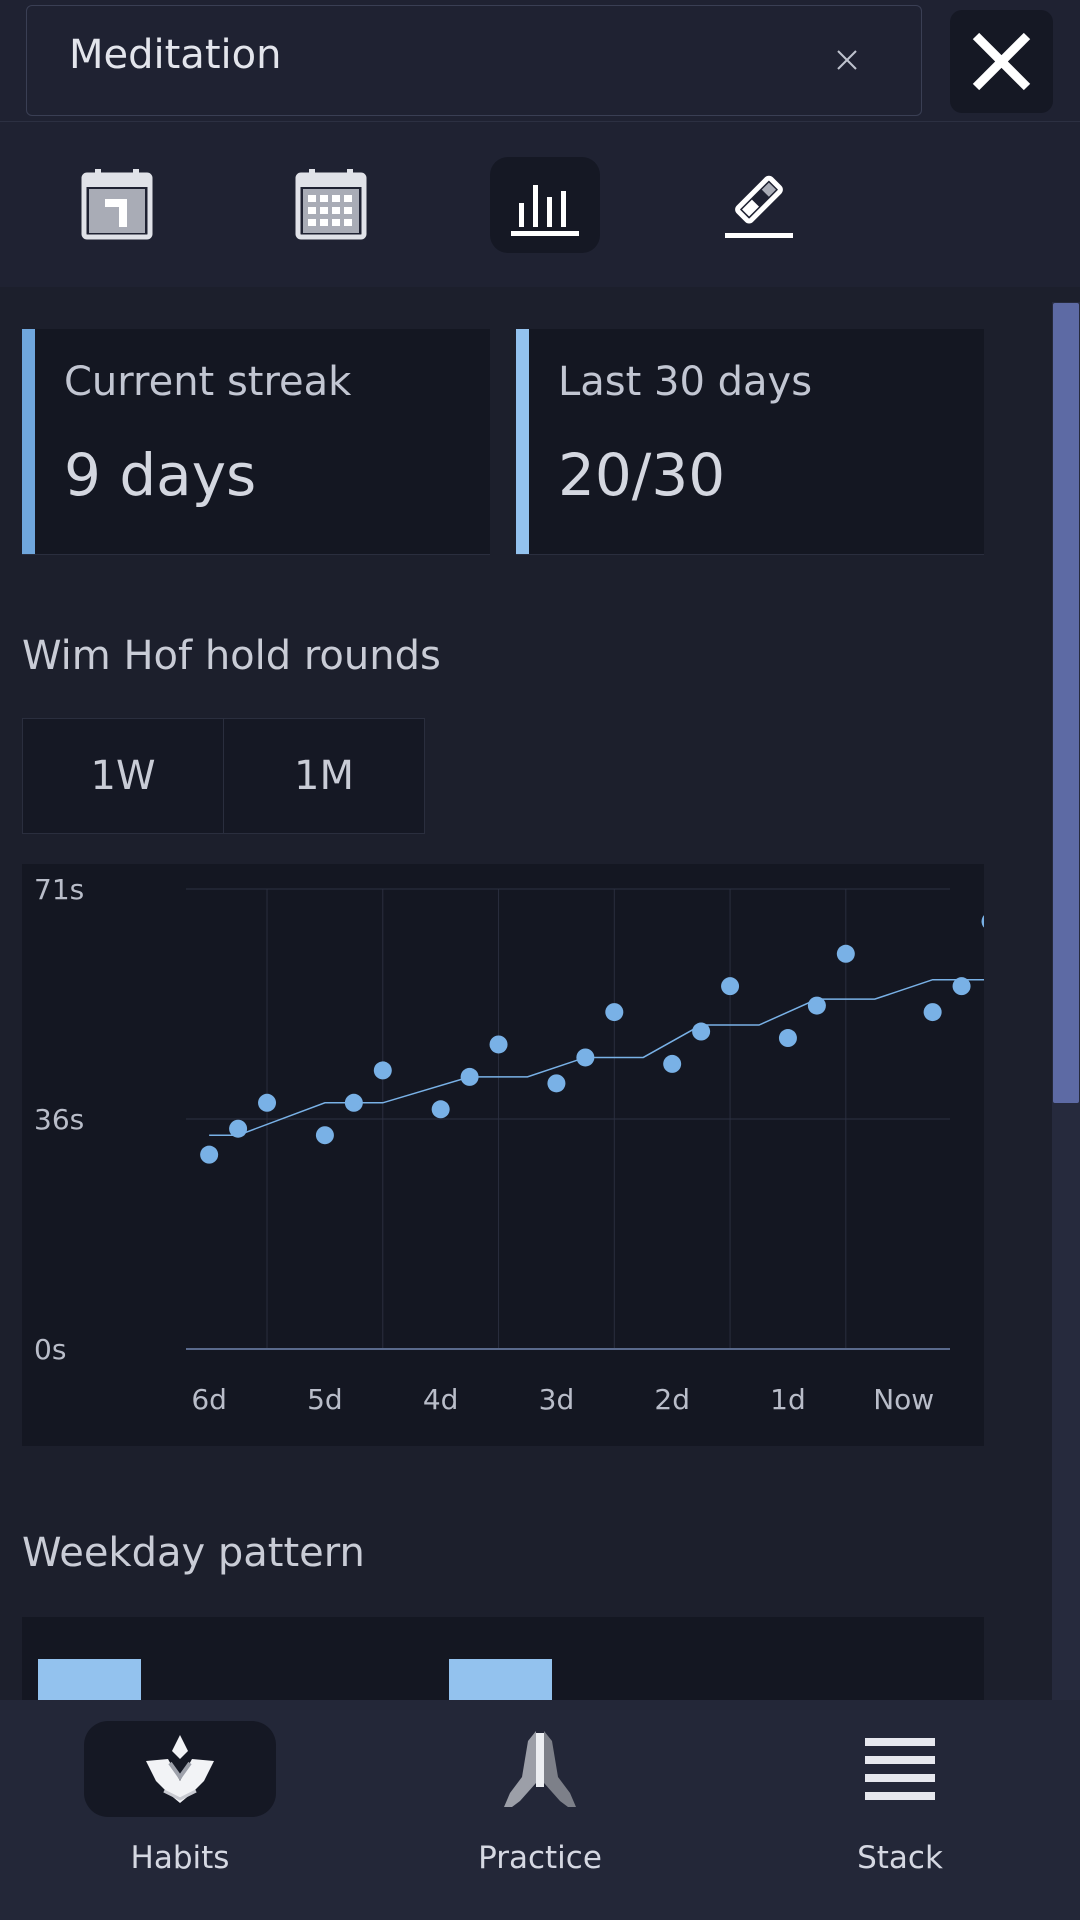  Describe the element at coordinates (685, 382) in the screenshot. I see `last30-label: Last 30 days` at that location.